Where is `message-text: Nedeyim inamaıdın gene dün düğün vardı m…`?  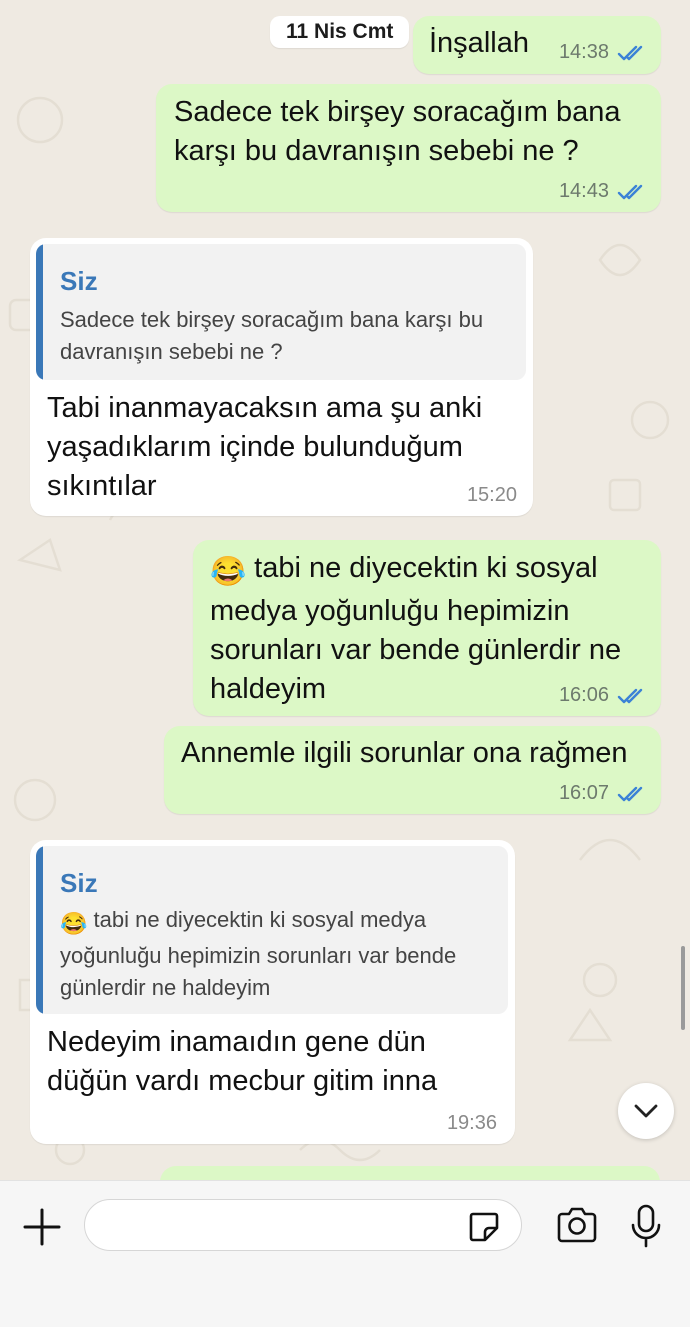
message-text: Nedeyim inamaıdın gene dün düğün vardı m… is located at coordinates (242, 1061).